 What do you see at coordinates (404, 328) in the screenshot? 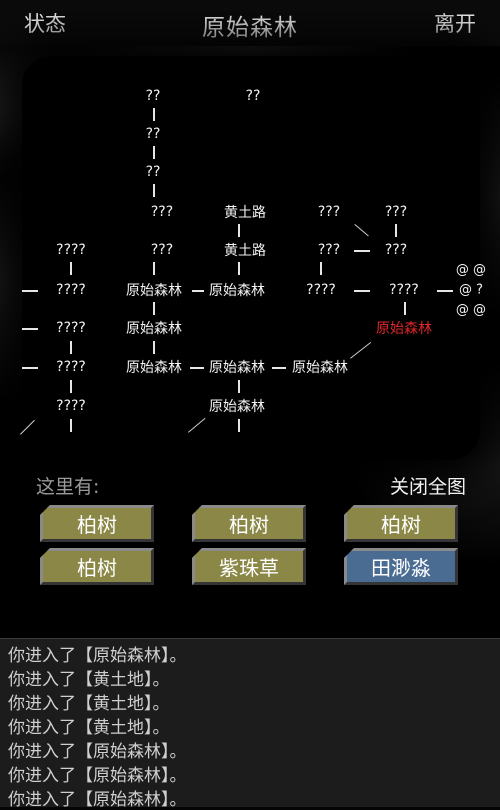
I see `map-node-current: 原始森林` at bounding box center [404, 328].